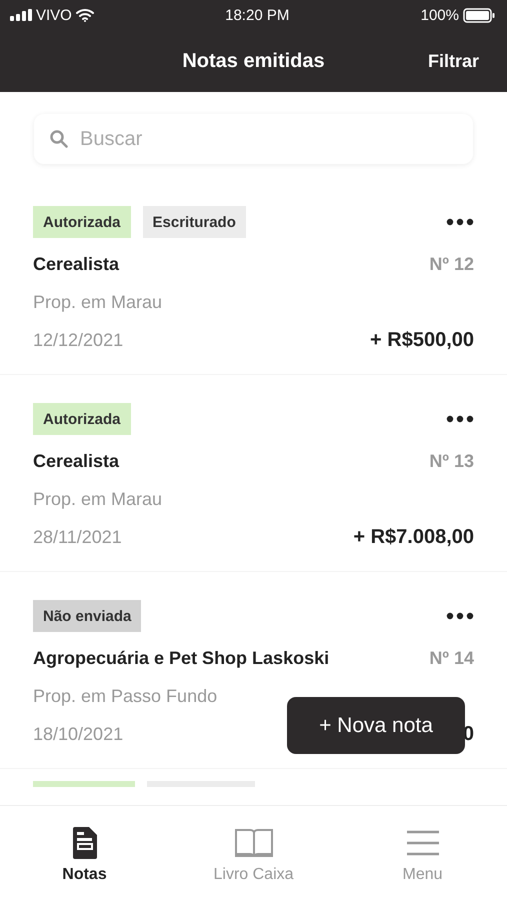 Image resolution: width=507 pixels, height=900 pixels. Describe the element at coordinates (257, 15) in the screenshot. I see `clock-time: 18:20 PM` at that location.